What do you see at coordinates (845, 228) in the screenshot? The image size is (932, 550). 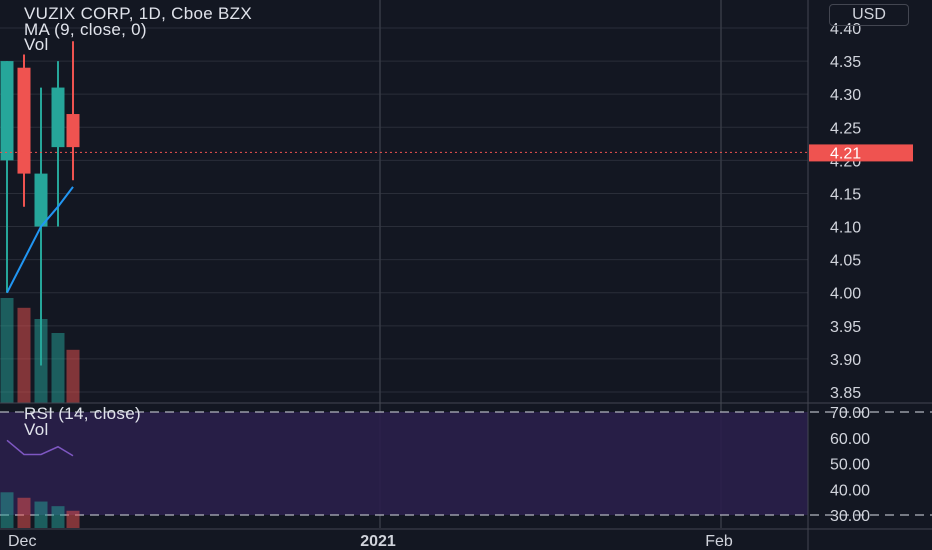 I see `price-tick-label: 4.10` at bounding box center [845, 228].